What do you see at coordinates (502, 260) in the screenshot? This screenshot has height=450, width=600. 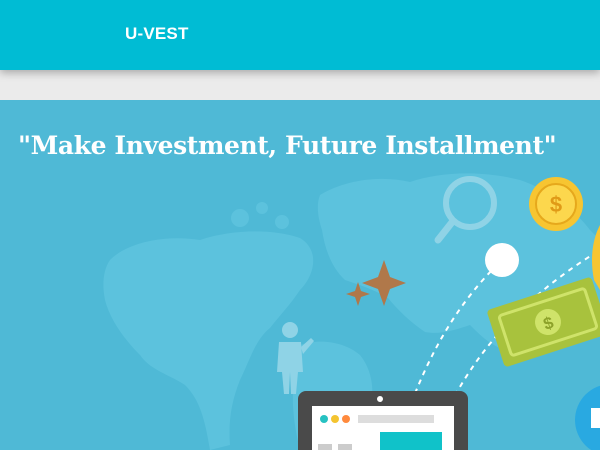 I see `path-node-dot` at bounding box center [502, 260].